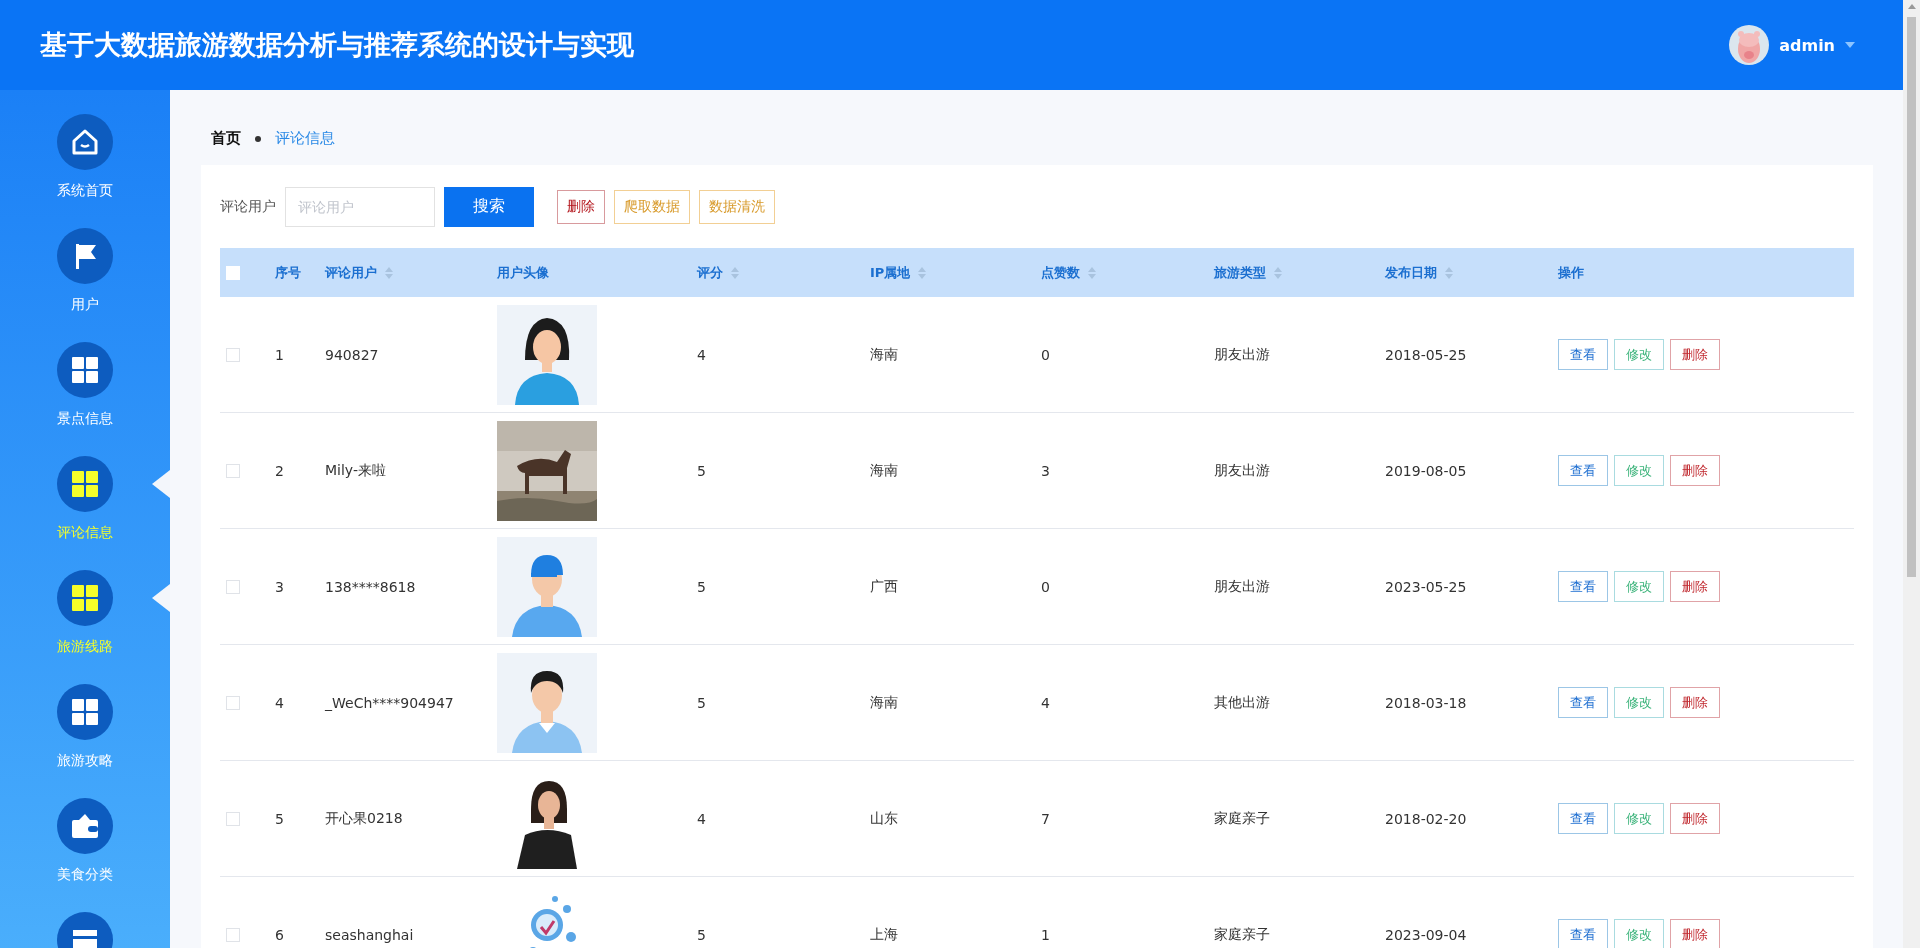  Describe the element at coordinates (523, 272) in the screenshot. I see `column-header: 用户头像` at that location.